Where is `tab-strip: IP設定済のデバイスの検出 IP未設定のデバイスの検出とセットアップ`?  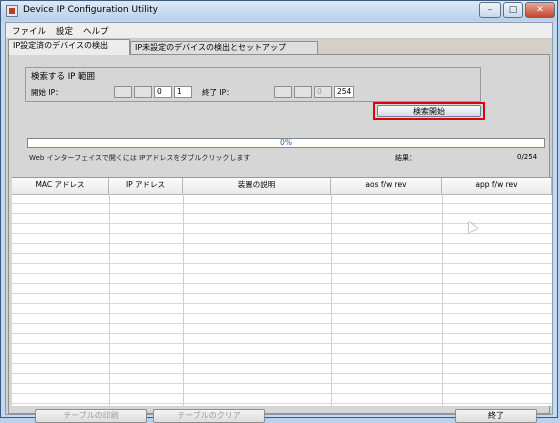
tab-strip: IP設定済のデバイスの検出 IP未設定のデバイスの検出とセットアップ is located at coordinates (279, 47).